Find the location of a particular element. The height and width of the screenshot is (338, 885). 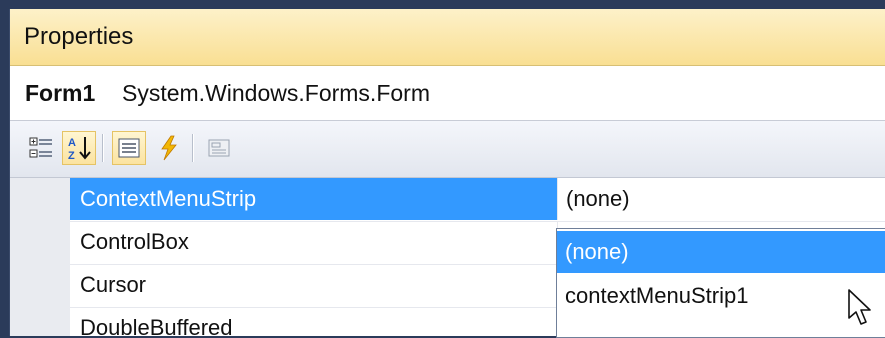

categorized-button is located at coordinates (41, 148).